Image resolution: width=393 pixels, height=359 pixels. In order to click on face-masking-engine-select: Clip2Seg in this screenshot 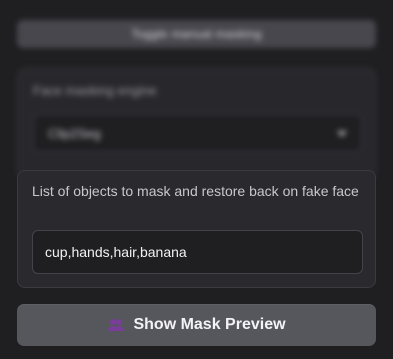, I will do `click(197, 133)`.